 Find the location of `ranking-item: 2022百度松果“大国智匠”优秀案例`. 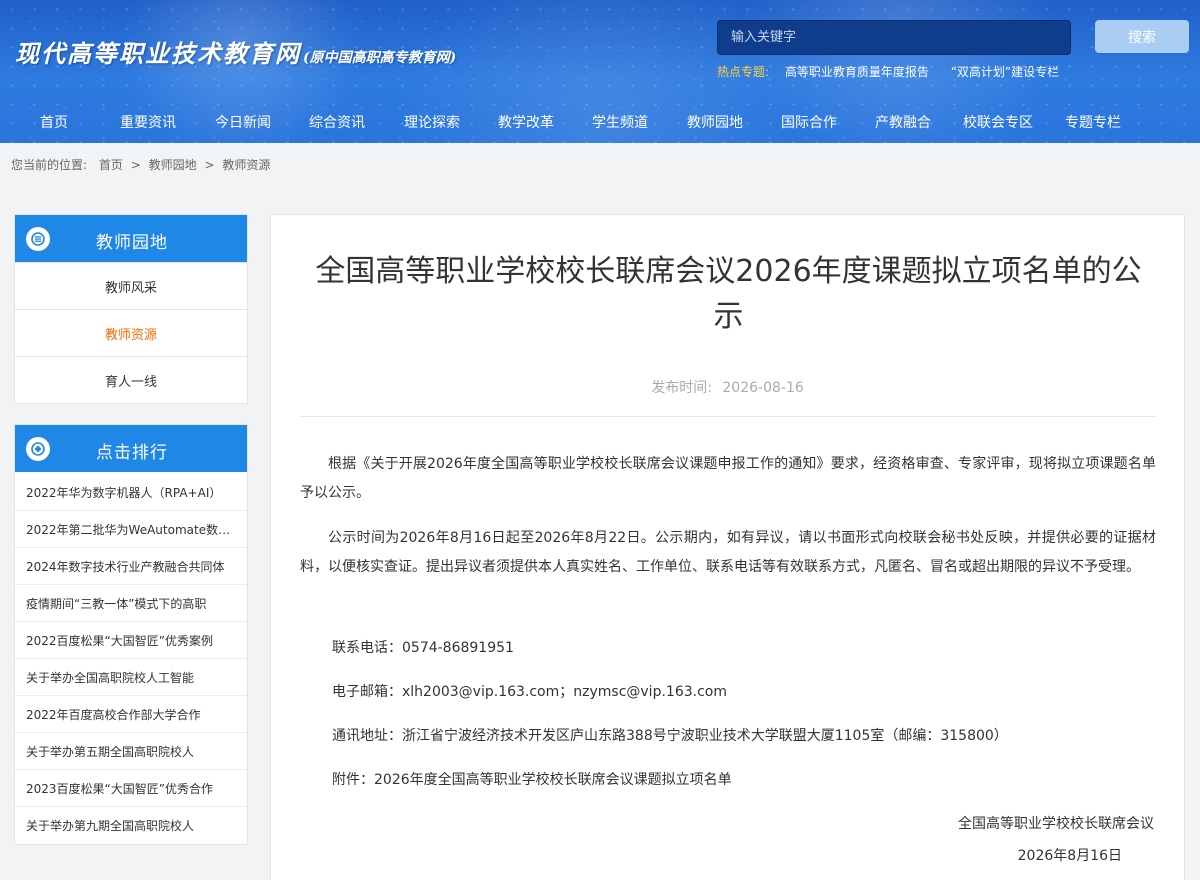

ranking-item: 2022百度松果“大国智匠”优秀案例 is located at coordinates (131, 640).